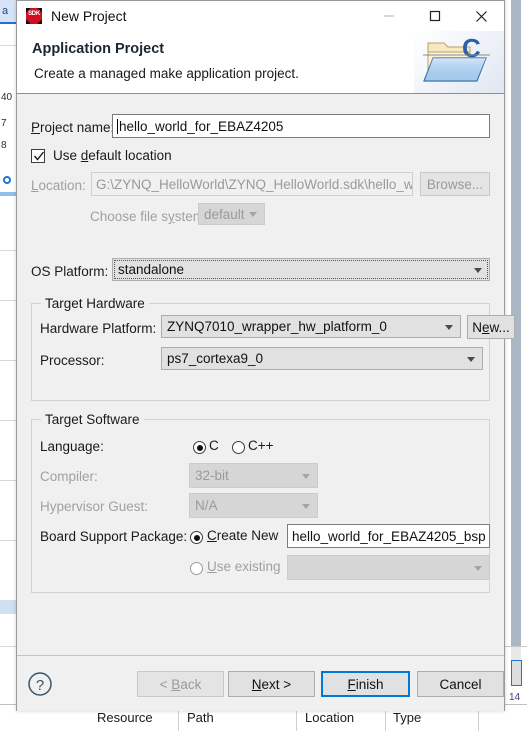  I want to click on finish-label: Finish, so click(365, 684).